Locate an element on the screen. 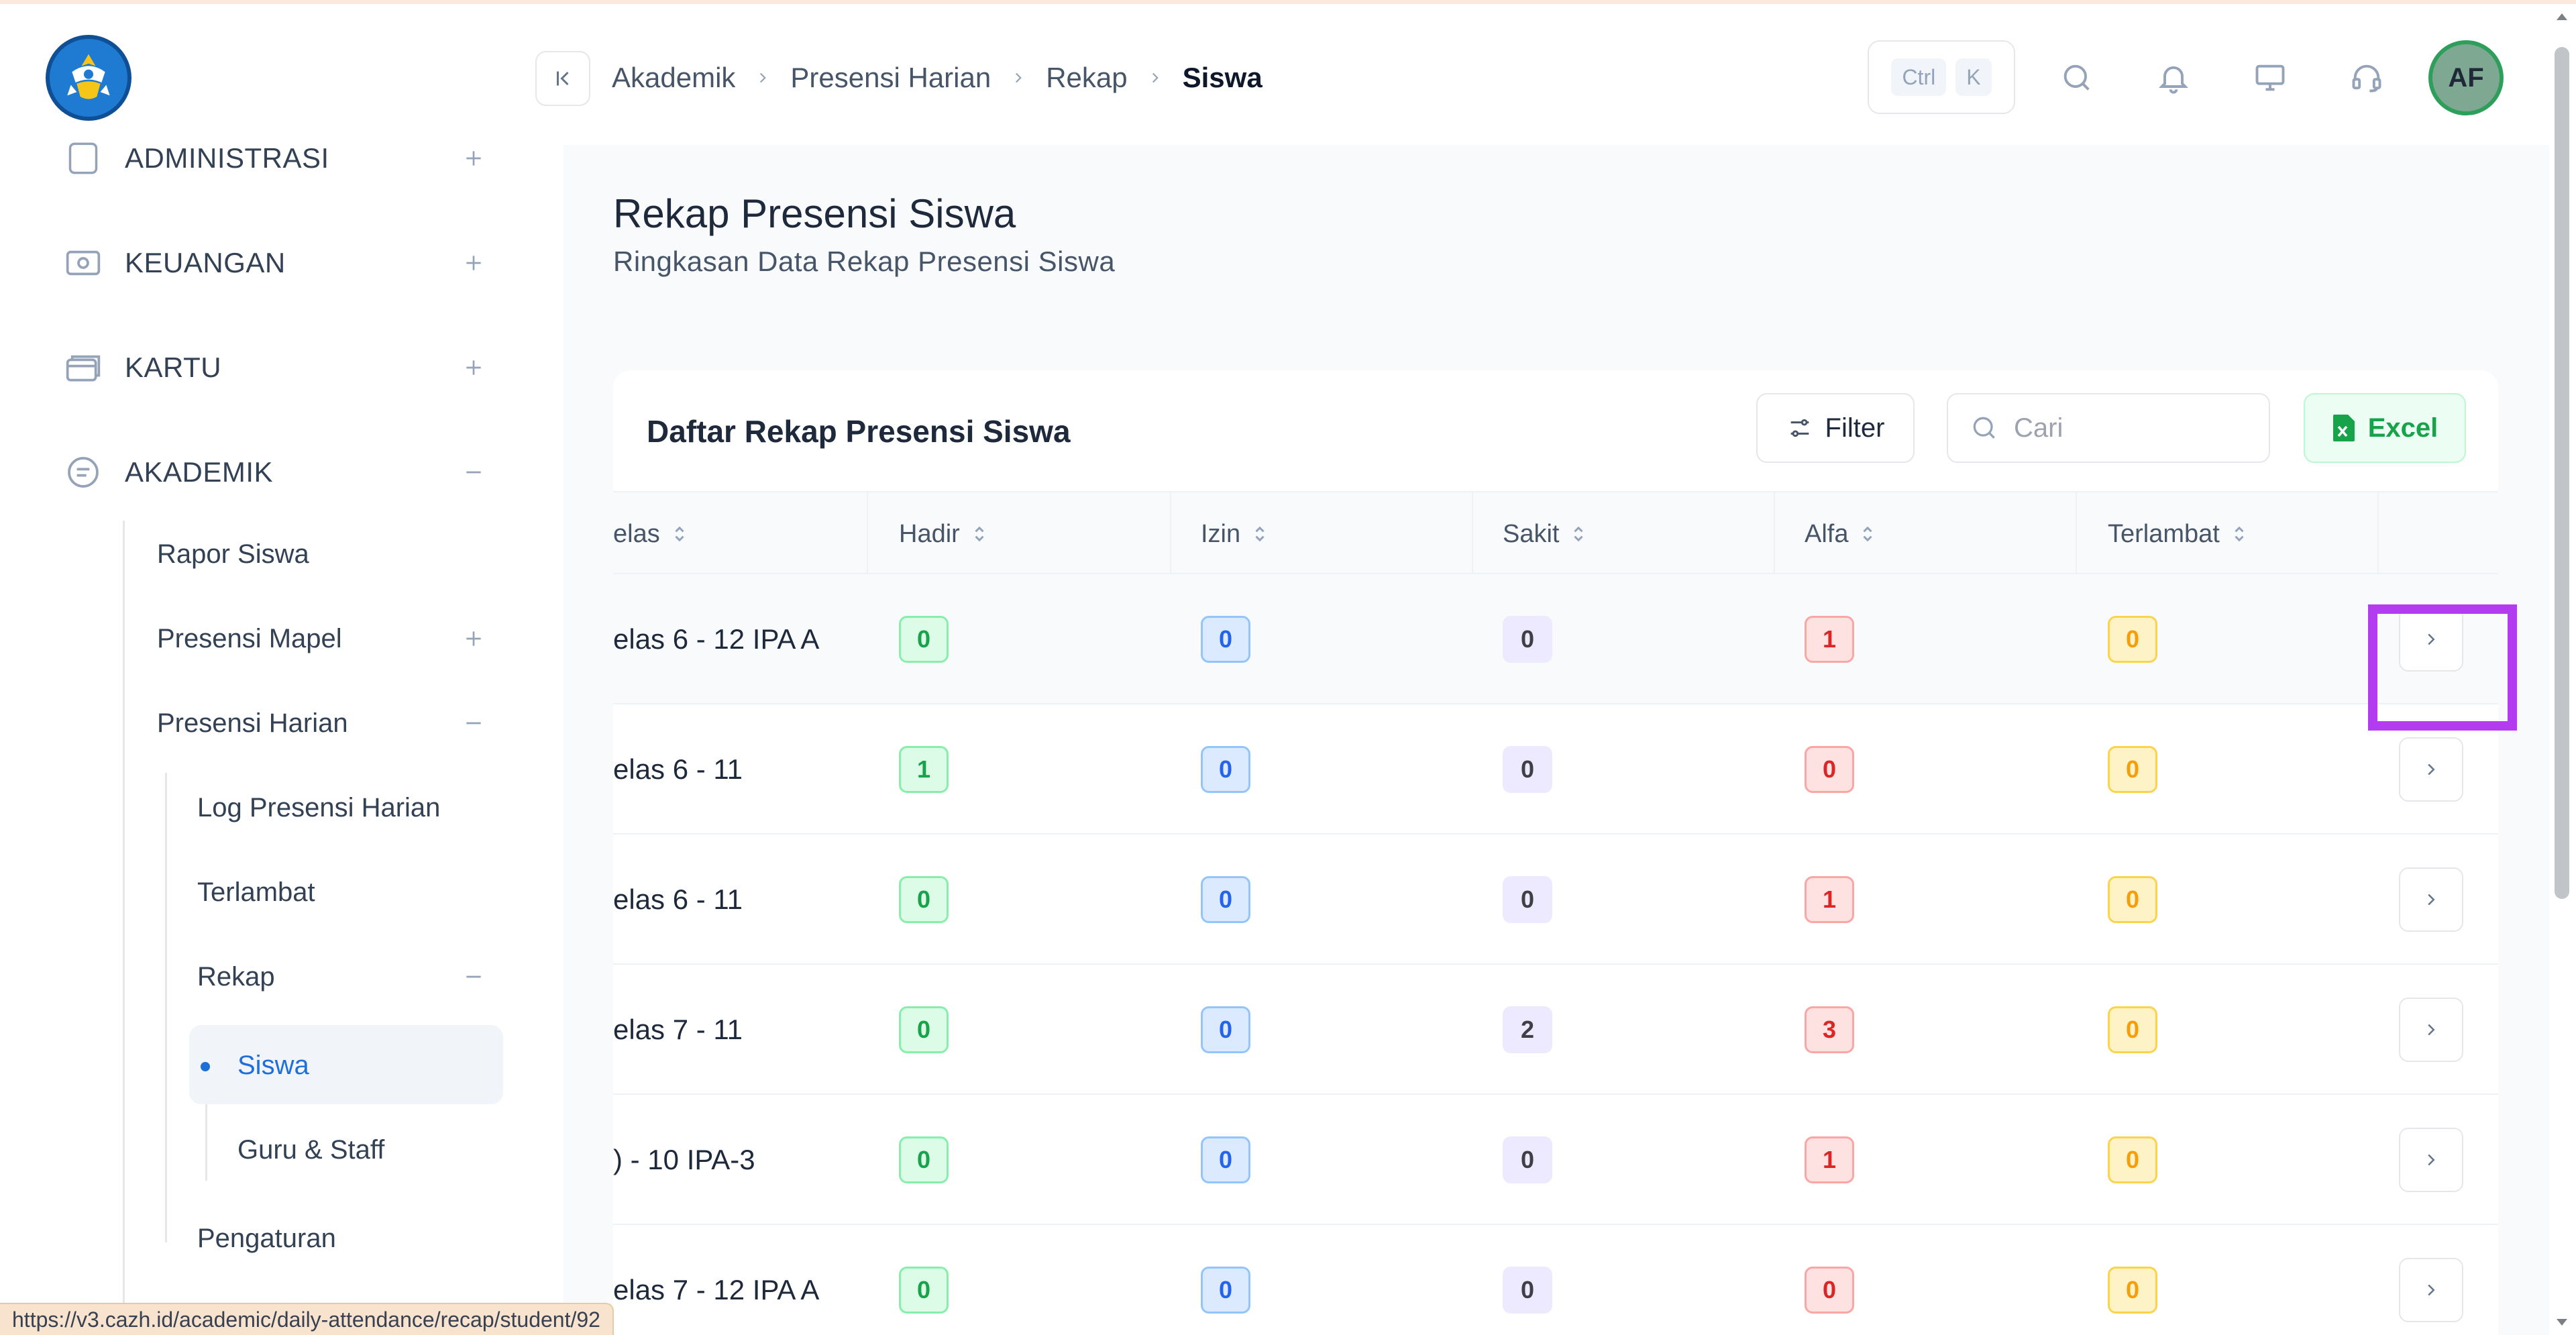  table-row: ) - 10 IPA-3 0 0 0 1 0 is located at coordinates (1555, 1160).